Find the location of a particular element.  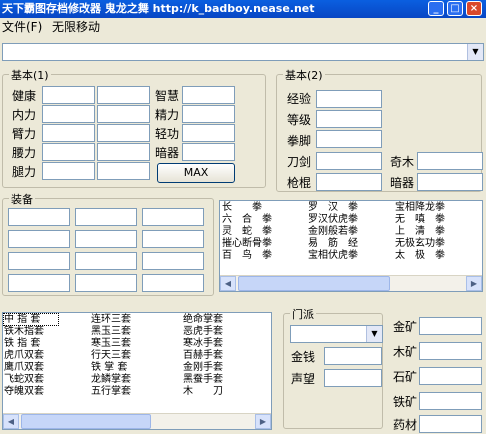

exp-field is located at coordinates (349, 99).